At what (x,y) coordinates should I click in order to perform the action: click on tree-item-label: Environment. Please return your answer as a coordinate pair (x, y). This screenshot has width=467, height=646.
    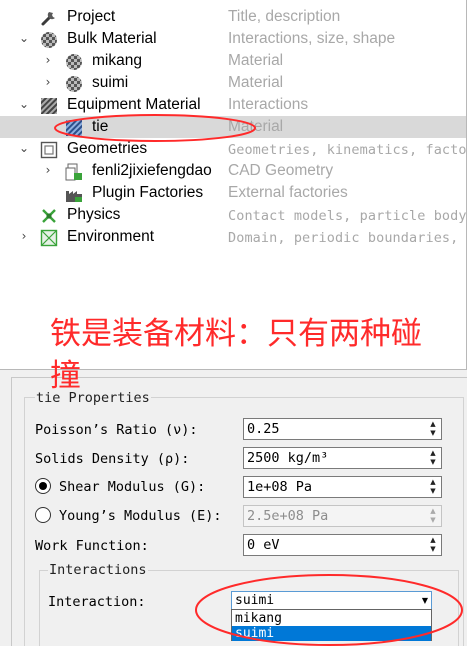
    Looking at the image, I should click on (111, 236).